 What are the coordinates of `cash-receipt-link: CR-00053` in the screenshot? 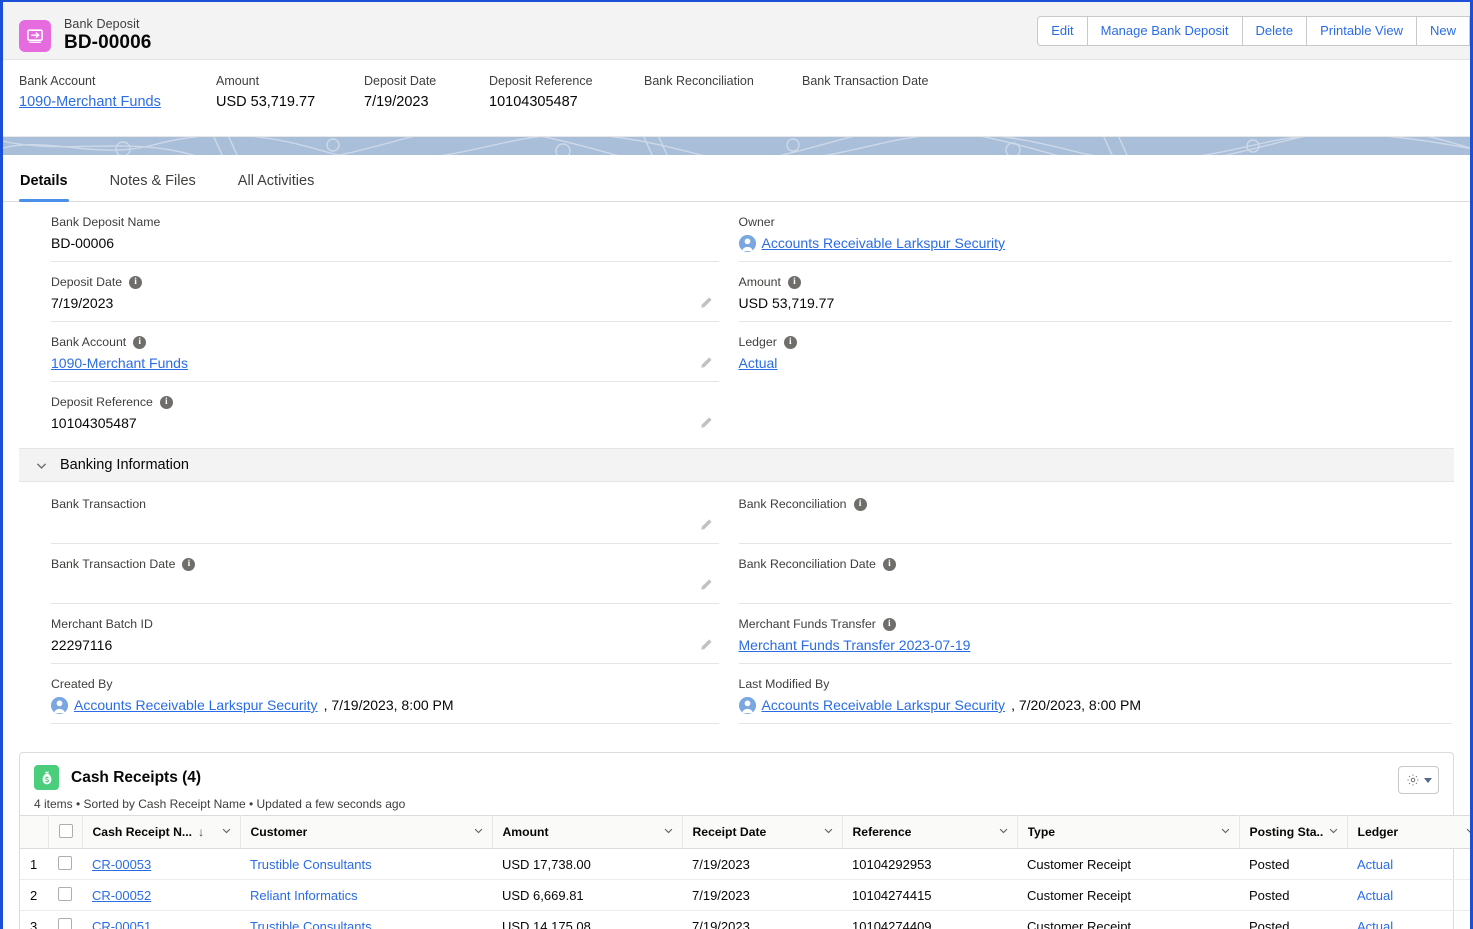 It's located at (121, 864).